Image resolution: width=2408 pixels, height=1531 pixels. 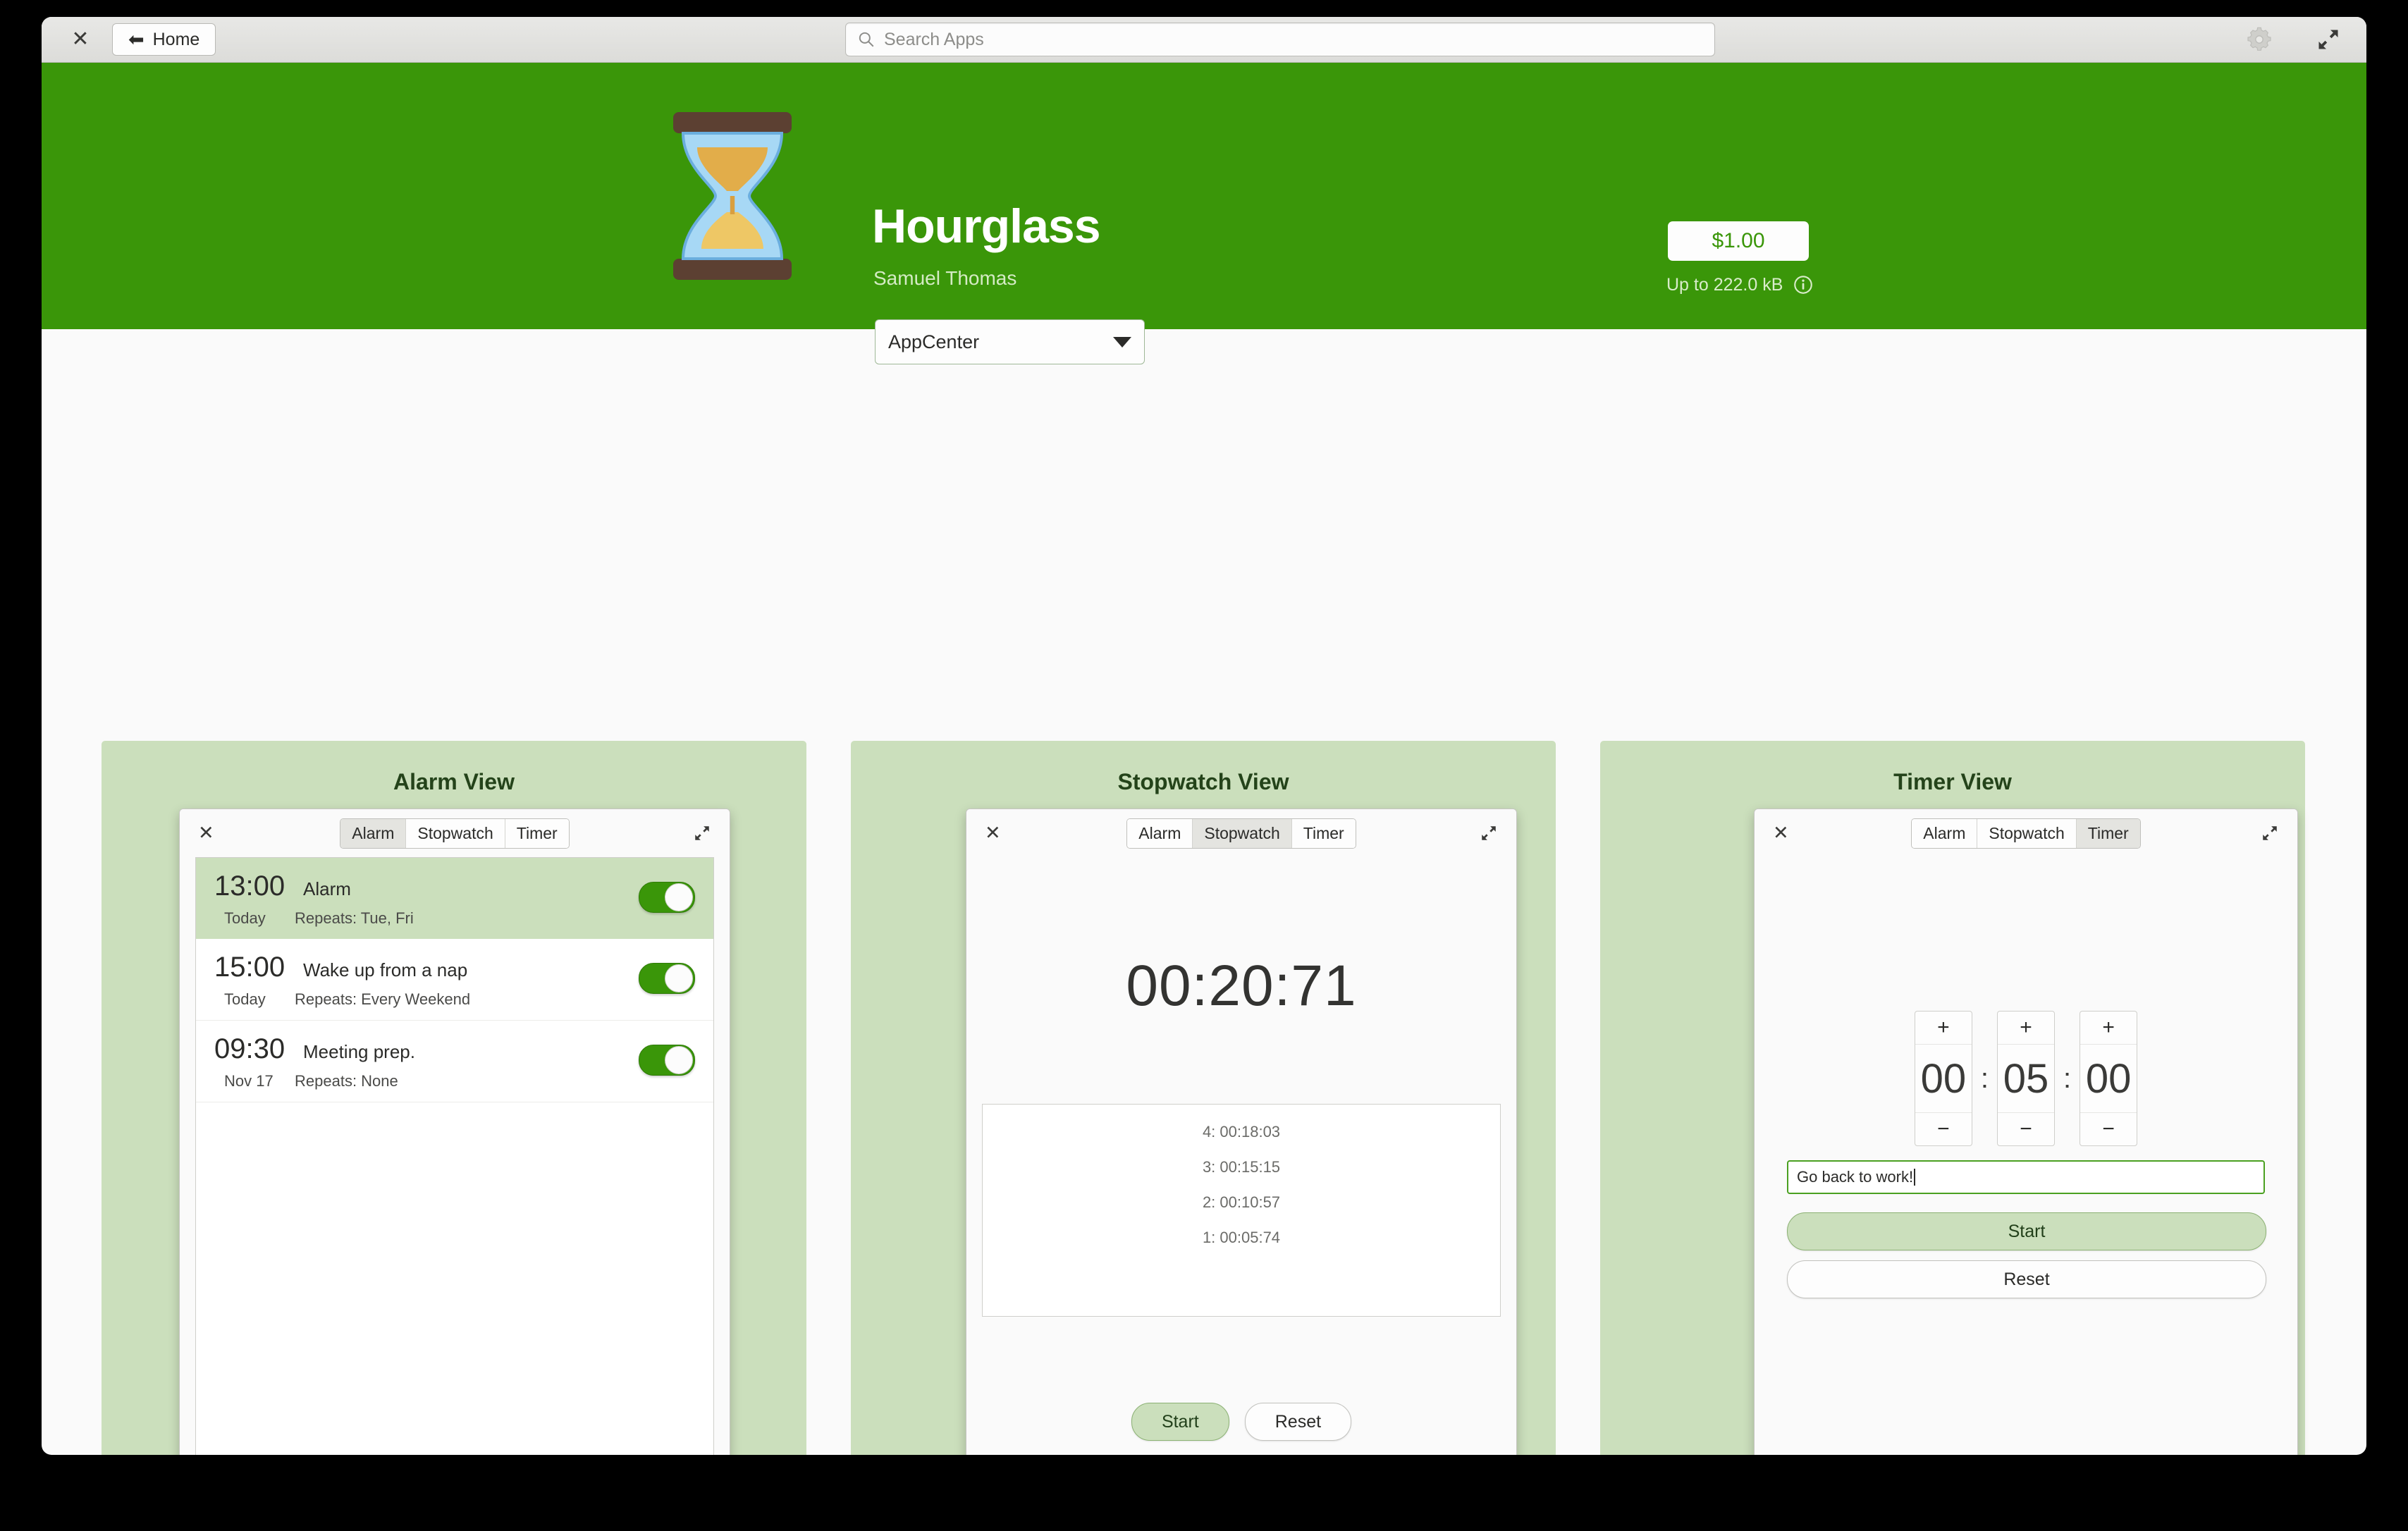 What do you see at coordinates (733, 196) in the screenshot?
I see `hourglass-icon` at bounding box center [733, 196].